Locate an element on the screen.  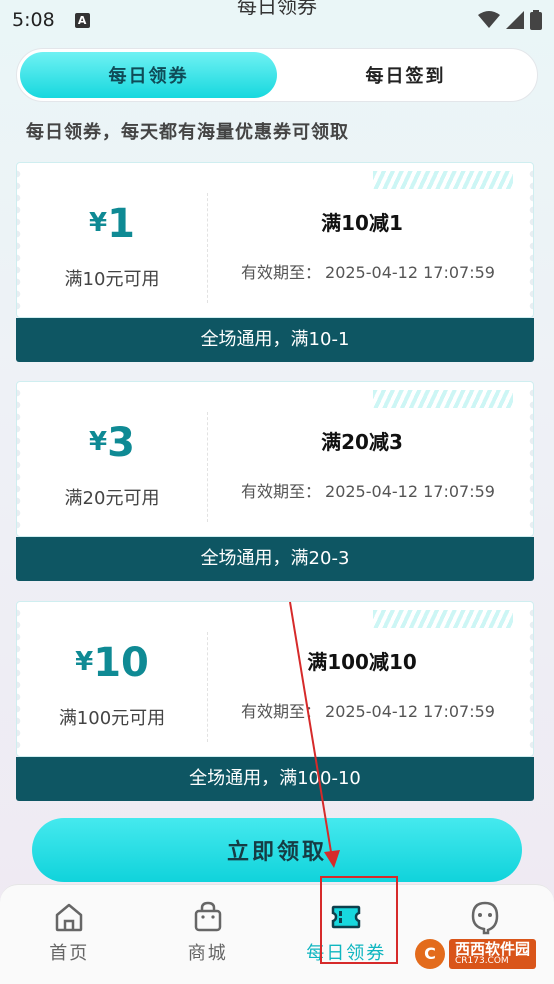
page-title: 每日领券 is located at coordinates (277, 9).